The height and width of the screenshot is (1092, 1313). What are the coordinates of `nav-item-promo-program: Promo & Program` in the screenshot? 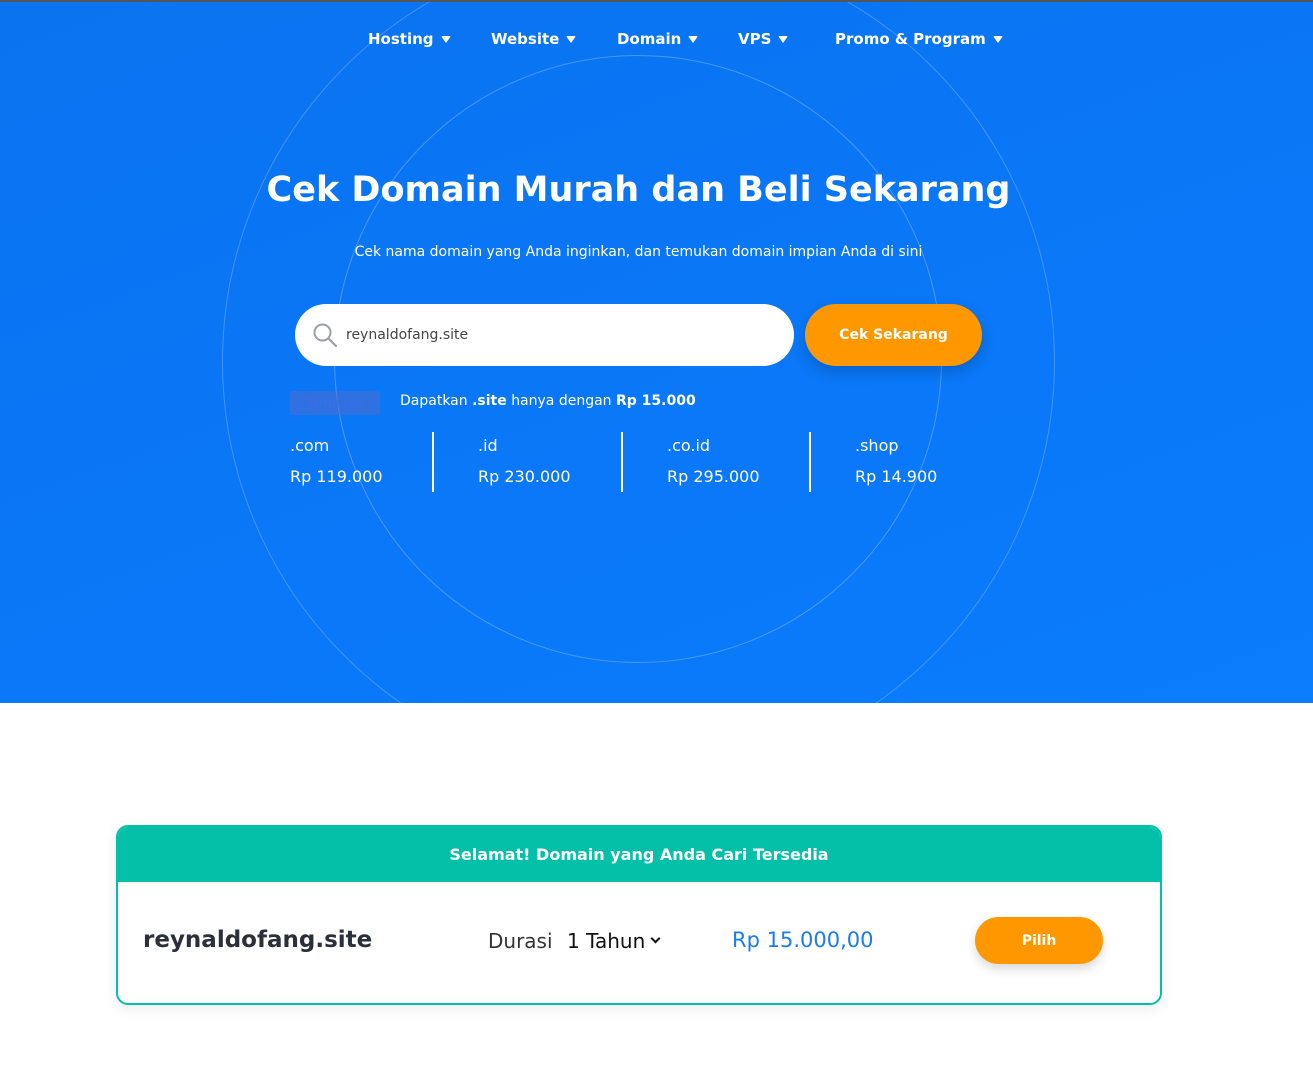 It's located at (919, 39).